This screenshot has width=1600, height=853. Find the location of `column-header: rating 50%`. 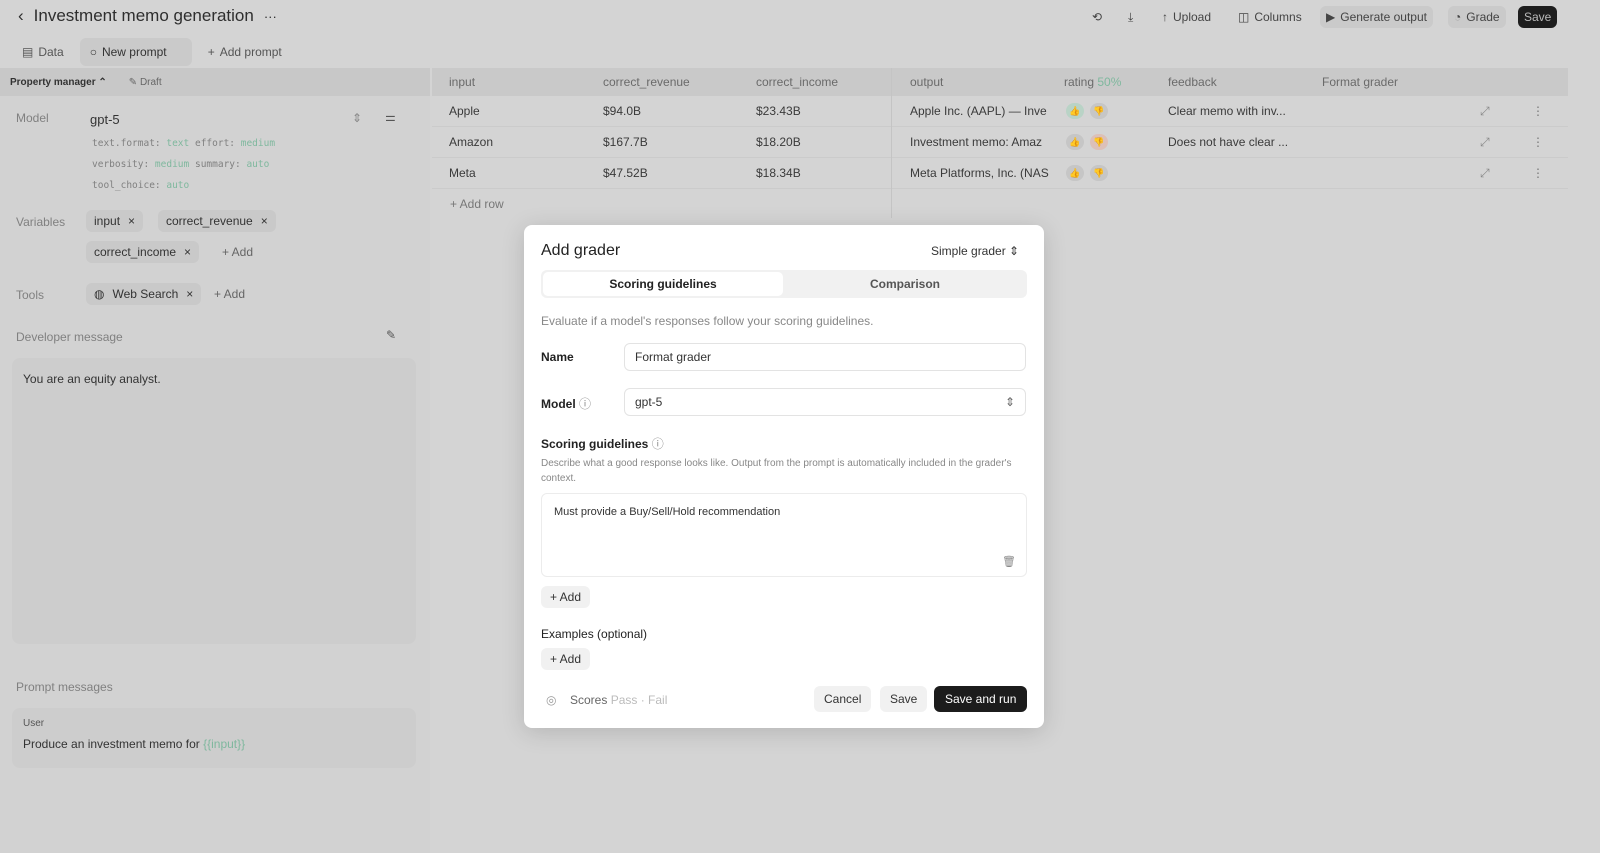

column-header: rating 50% is located at coordinates (1092, 82).